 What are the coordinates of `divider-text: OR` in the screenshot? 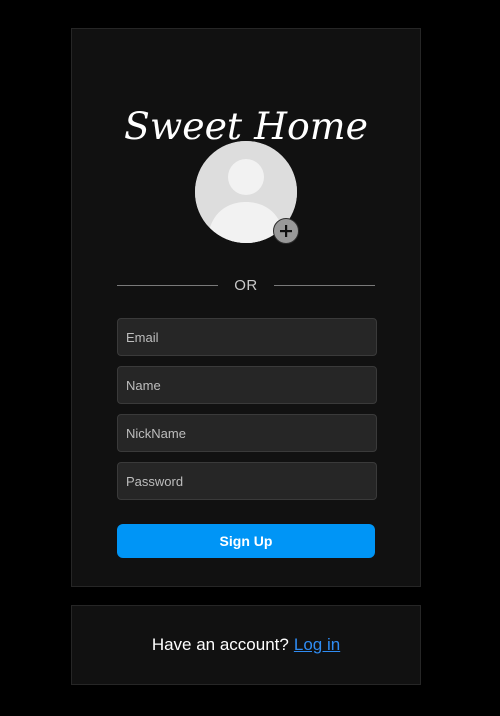 It's located at (246, 285).